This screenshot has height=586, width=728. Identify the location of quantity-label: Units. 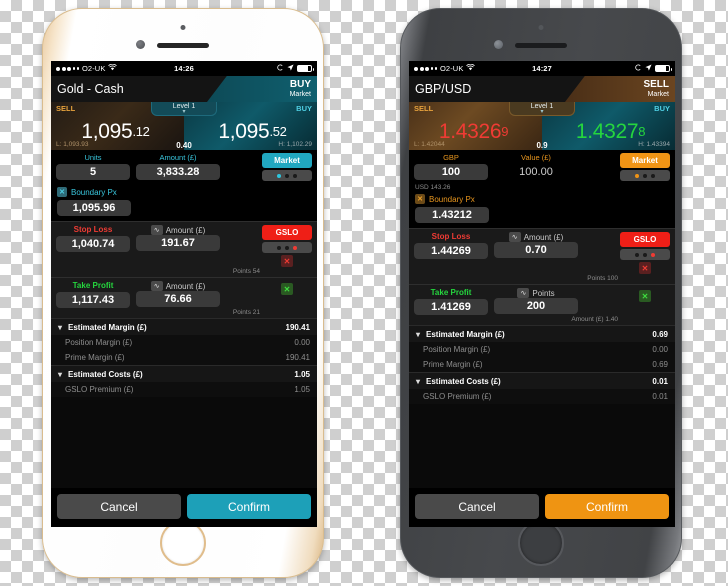
(93, 157).